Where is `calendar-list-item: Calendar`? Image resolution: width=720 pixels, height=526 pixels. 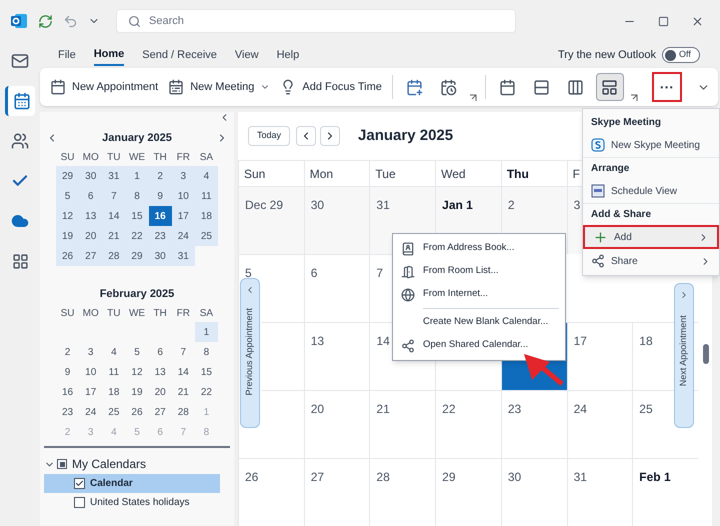
calendar-list-item: Calendar is located at coordinates (132, 483).